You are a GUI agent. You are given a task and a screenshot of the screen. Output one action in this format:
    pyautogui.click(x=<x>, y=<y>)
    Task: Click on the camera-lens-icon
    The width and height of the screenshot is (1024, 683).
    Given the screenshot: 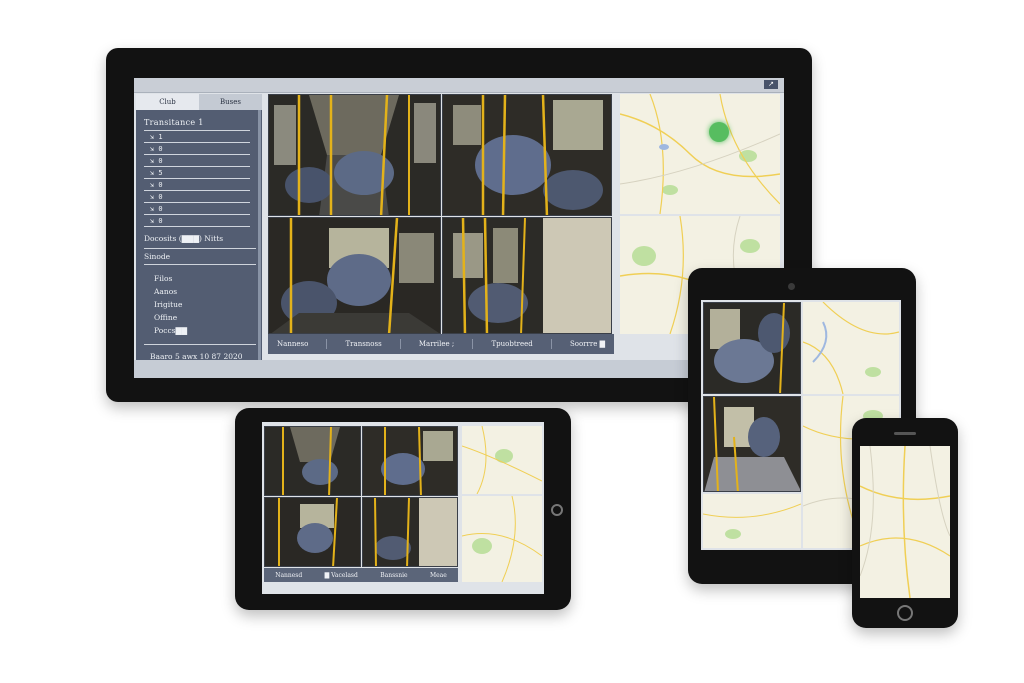 What is the action you would take?
    pyautogui.click(x=791, y=286)
    